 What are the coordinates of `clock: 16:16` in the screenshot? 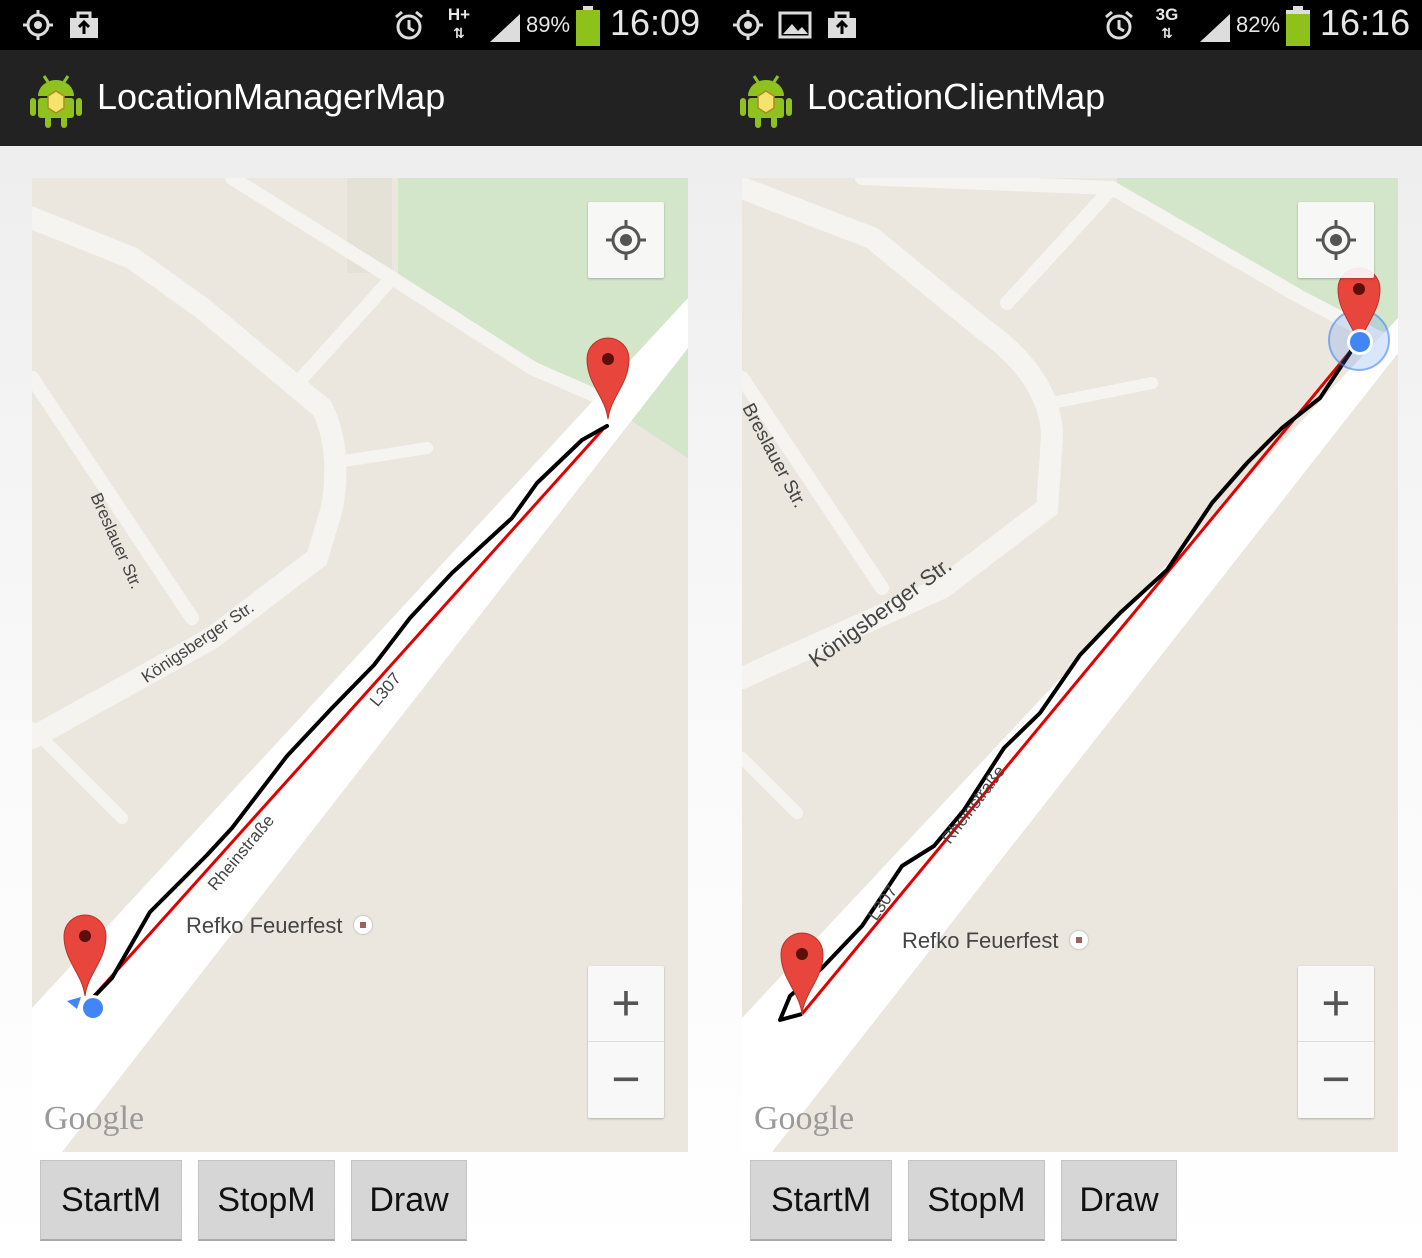 It's located at (1365, 22).